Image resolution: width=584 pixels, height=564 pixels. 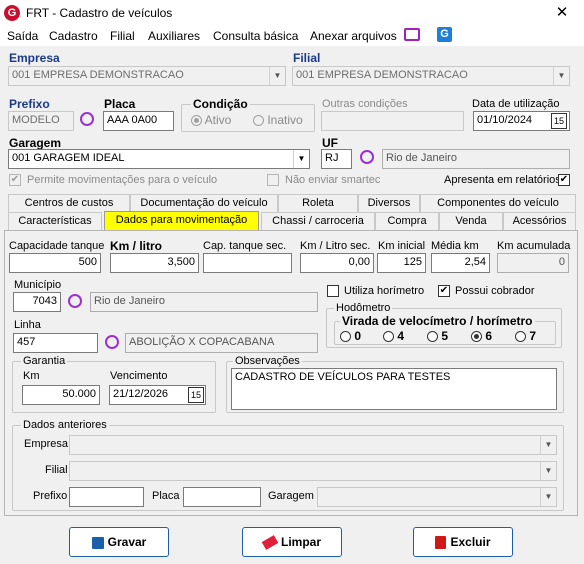 What do you see at coordinates (350, 336) in the screenshot?
I see `virada-option-0: 0` at bounding box center [350, 336].